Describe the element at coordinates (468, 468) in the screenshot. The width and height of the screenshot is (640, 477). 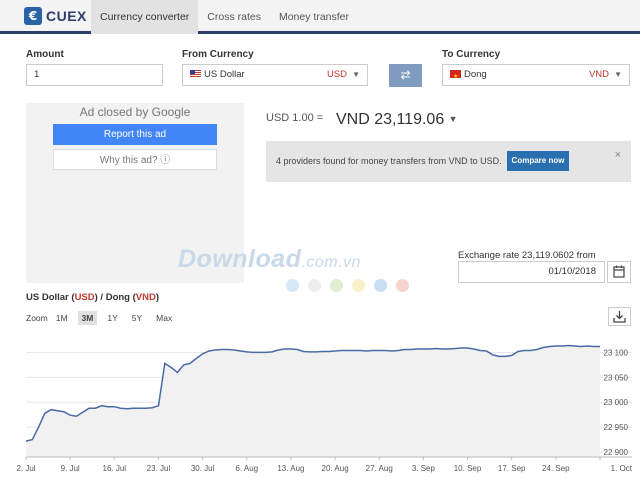
I see `x-tick-label: 10. Sep` at that location.